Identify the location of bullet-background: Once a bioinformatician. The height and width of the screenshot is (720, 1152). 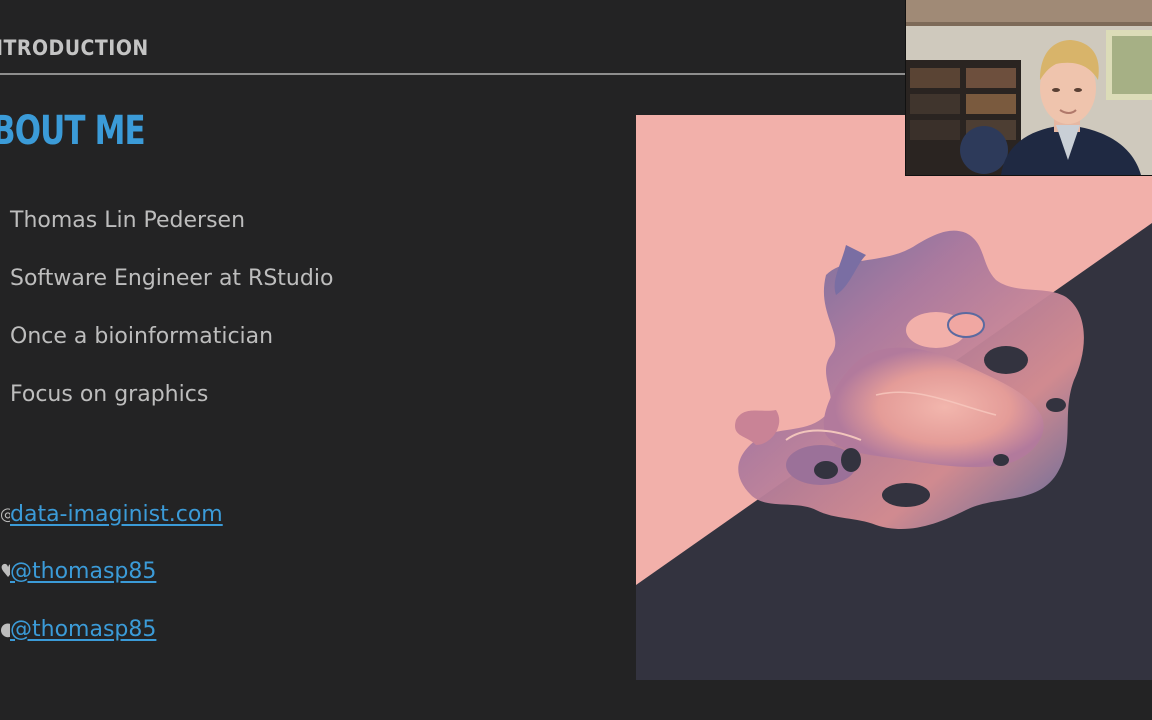
(142, 336).